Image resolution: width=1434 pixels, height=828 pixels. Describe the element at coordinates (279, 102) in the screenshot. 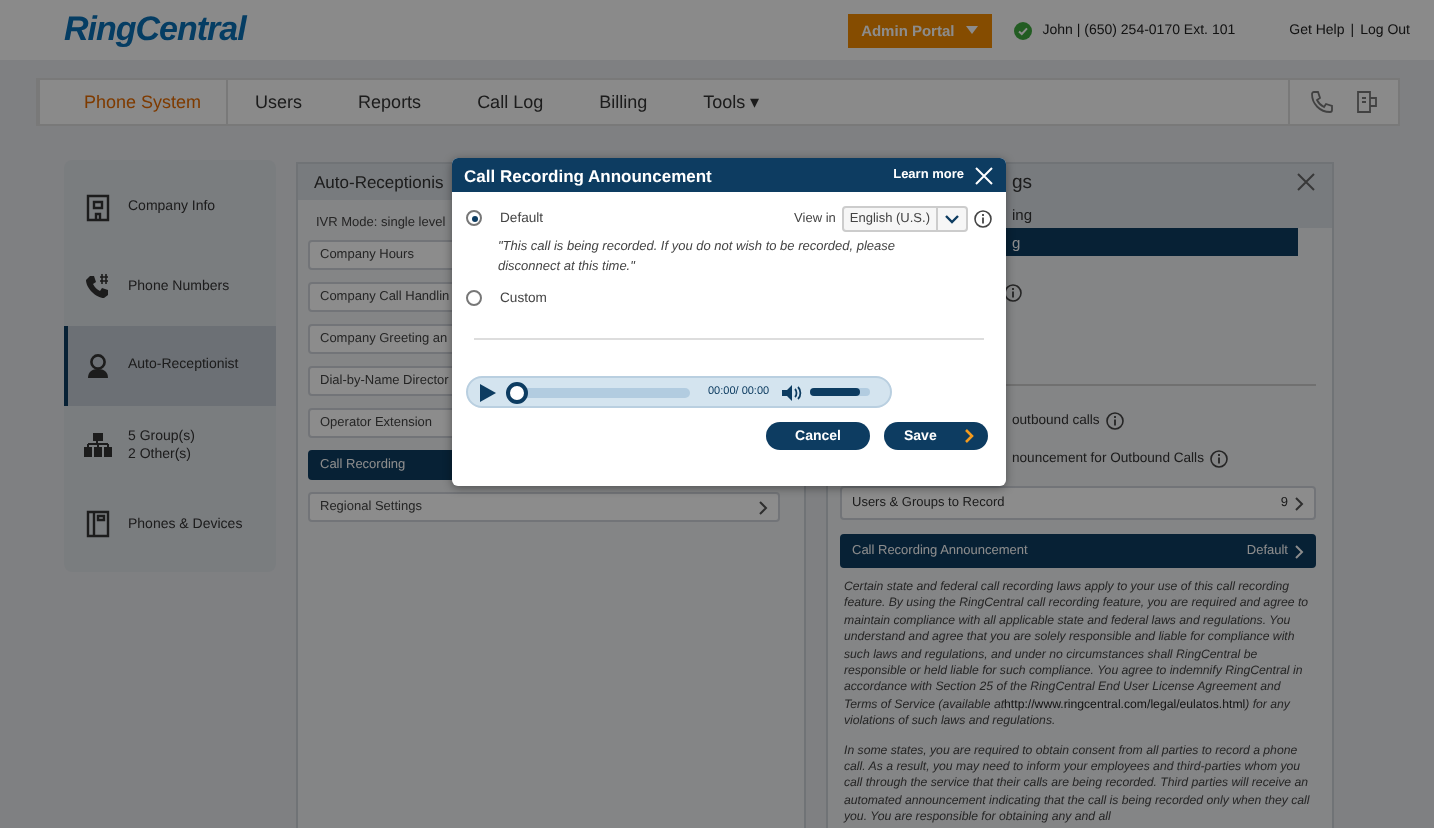

I see `nav-tab: Users` at that location.